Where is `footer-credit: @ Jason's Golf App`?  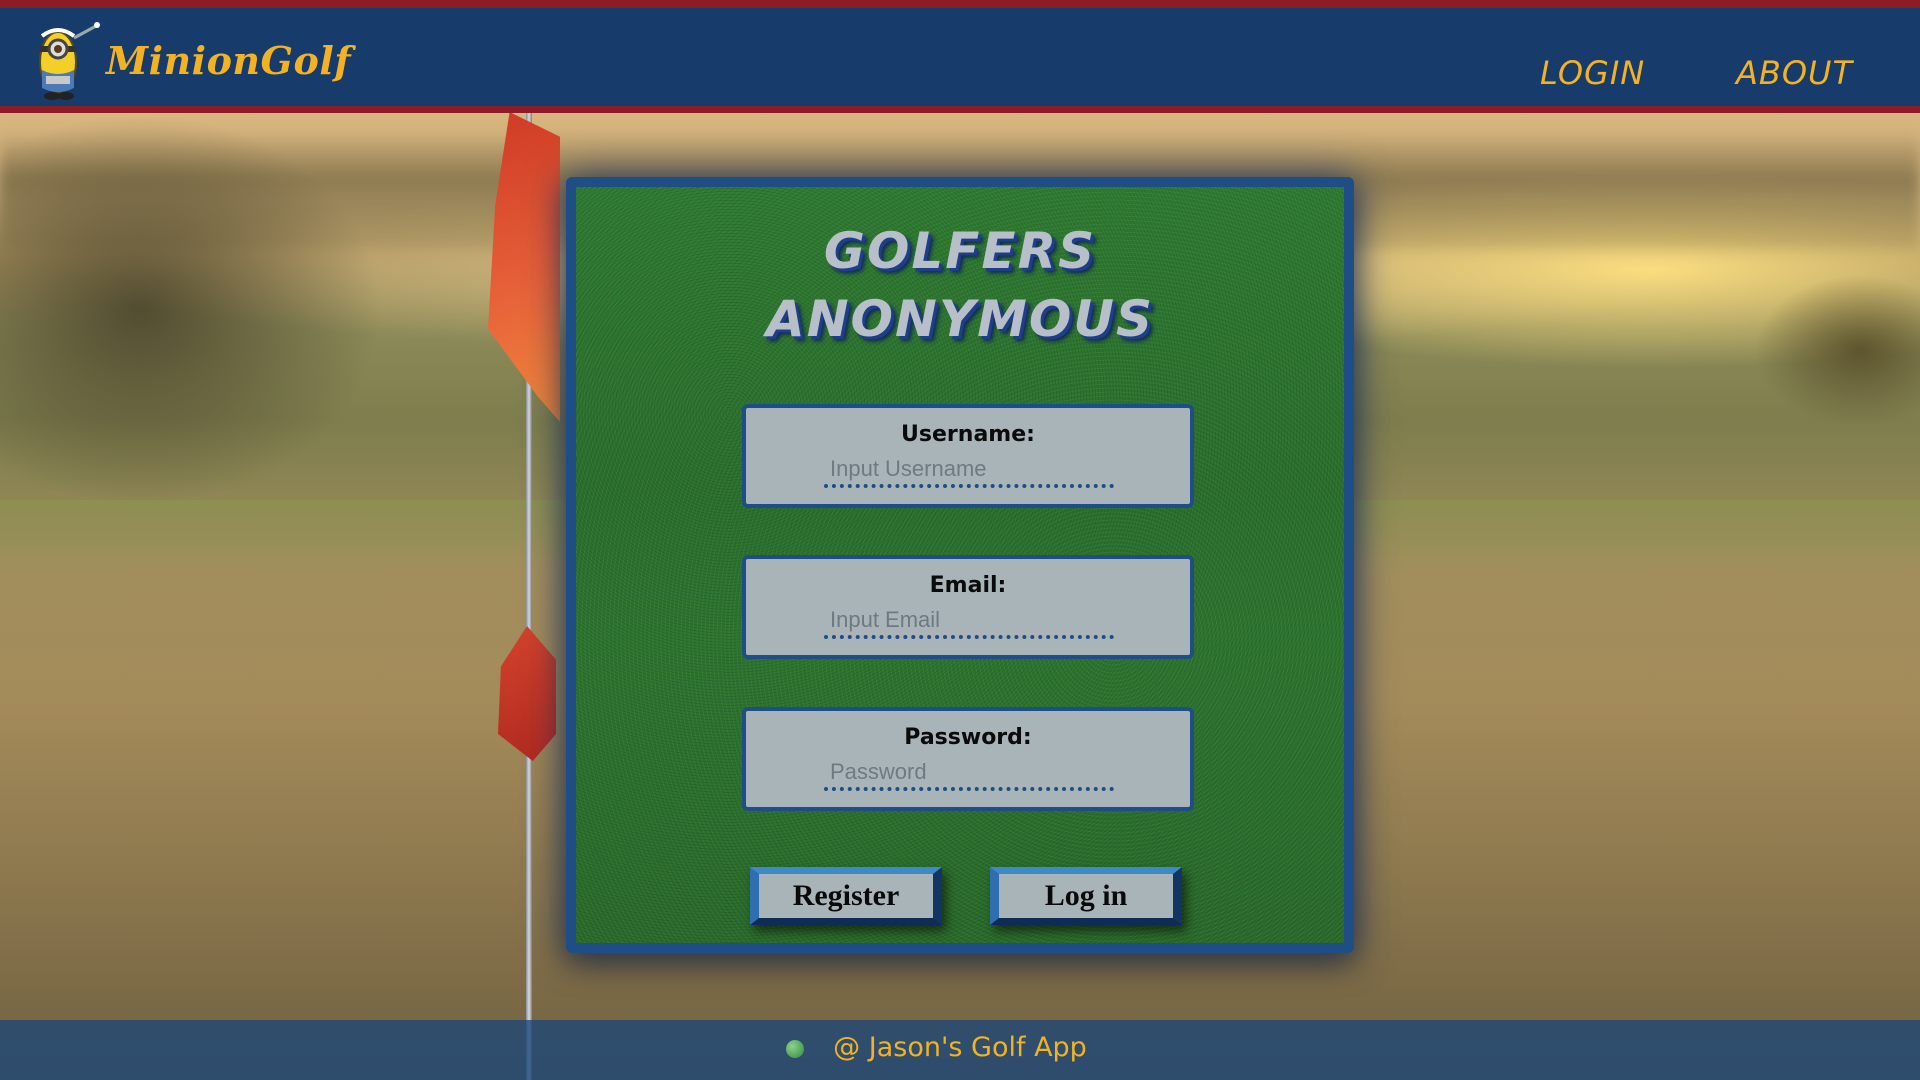
footer-credit: @ Jason's Golf App is located at coordinates (960, 1047).